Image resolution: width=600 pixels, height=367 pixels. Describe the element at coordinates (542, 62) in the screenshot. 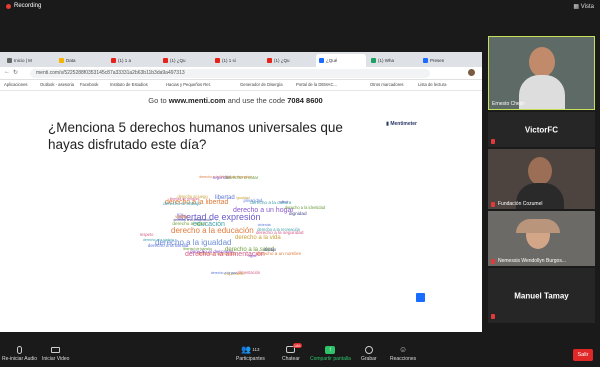

I see `participant-face` at that location.